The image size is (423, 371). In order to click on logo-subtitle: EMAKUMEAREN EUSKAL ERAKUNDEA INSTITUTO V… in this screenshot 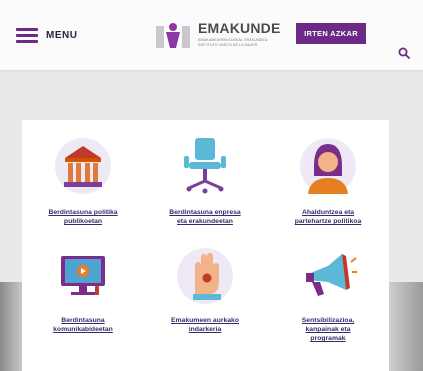, I will do `click(232, 42)`.